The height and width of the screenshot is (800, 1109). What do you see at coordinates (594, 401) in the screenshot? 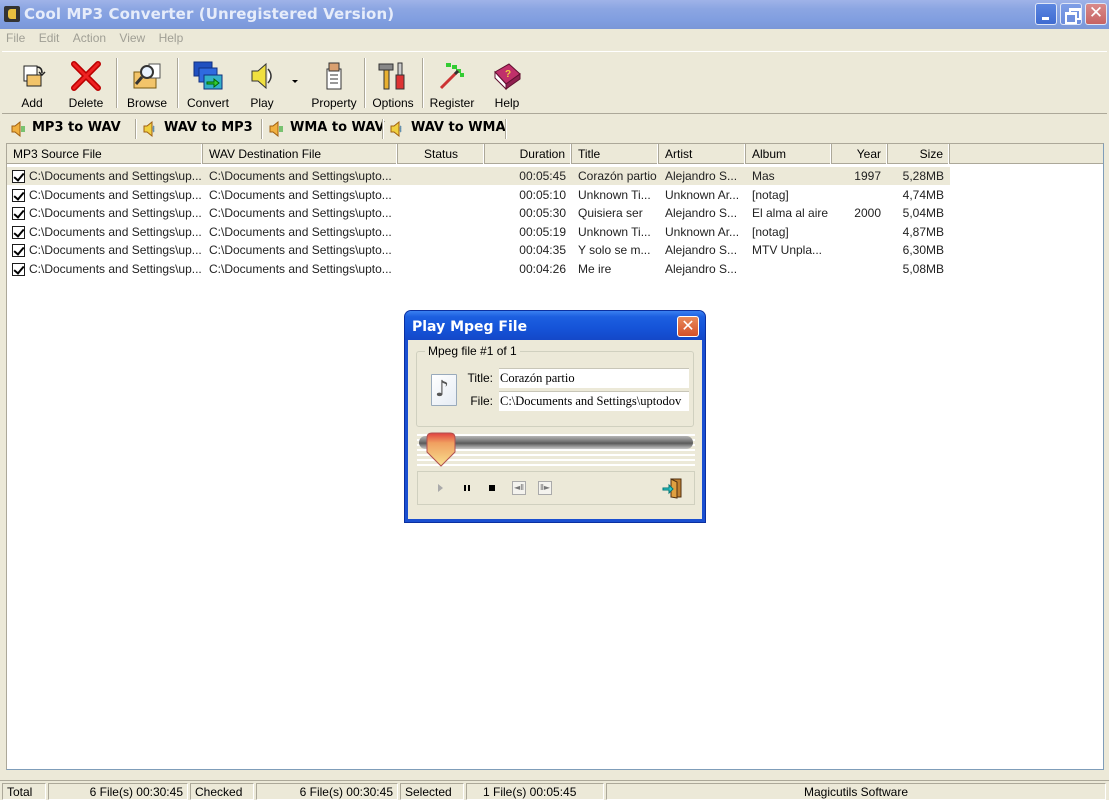
I see `file-field: C:\Documents and Settings\uptodov` at bounding box center [594, 401].